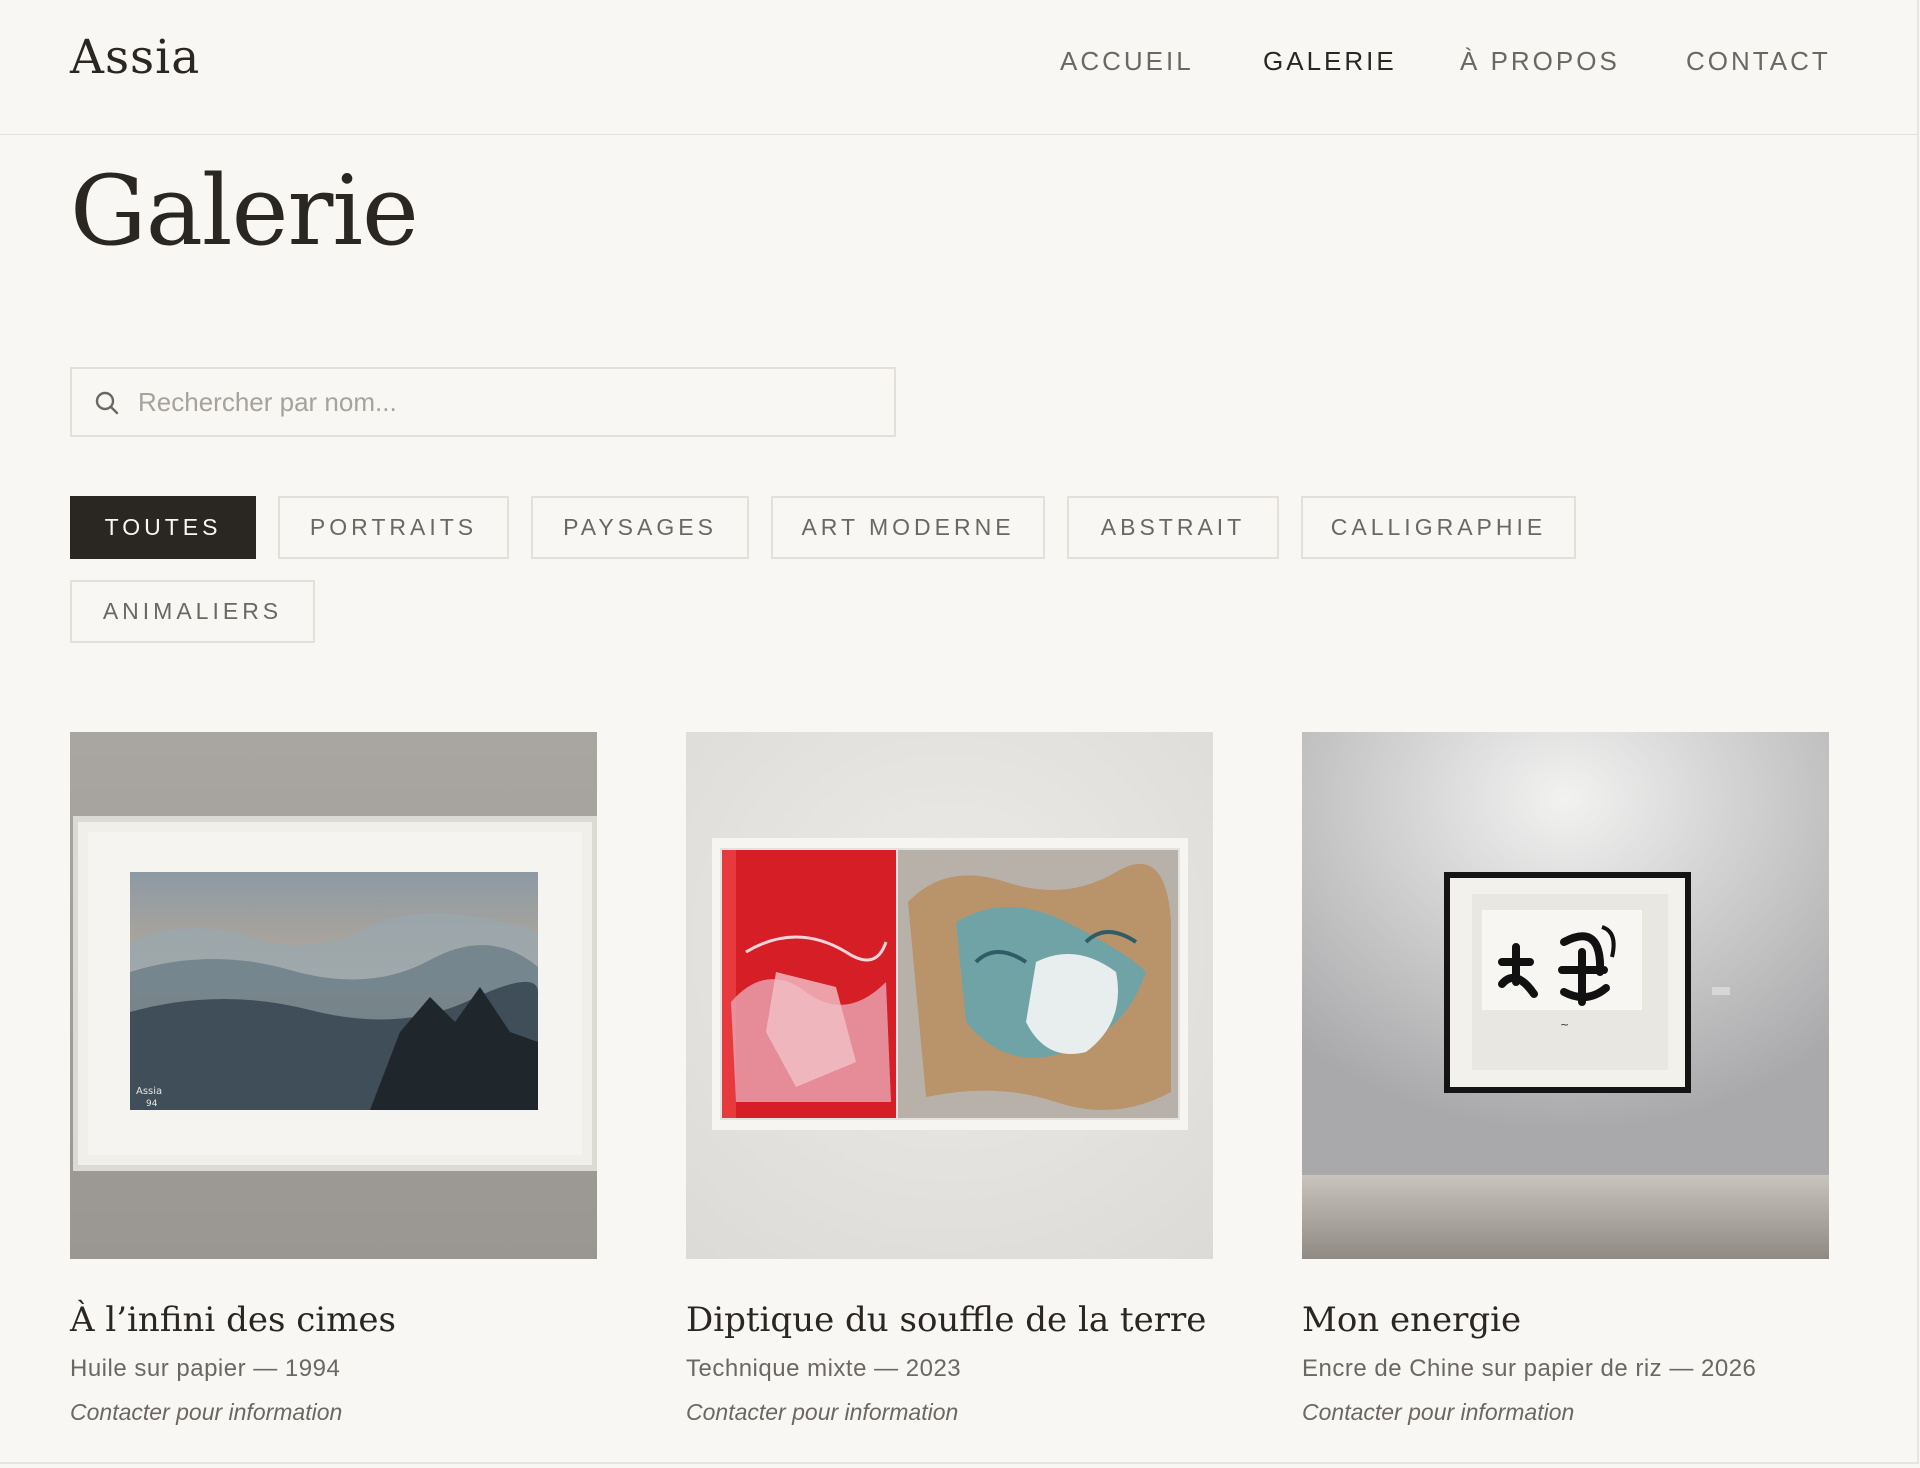 This screenshot has height=1468, width=1920. What do you see at coordinates (1529, 1368) in the screenshot?
I see `artwork-meta: Encre de Chine sur papier de riz — 2026` at bounding box center [1529, 1368].